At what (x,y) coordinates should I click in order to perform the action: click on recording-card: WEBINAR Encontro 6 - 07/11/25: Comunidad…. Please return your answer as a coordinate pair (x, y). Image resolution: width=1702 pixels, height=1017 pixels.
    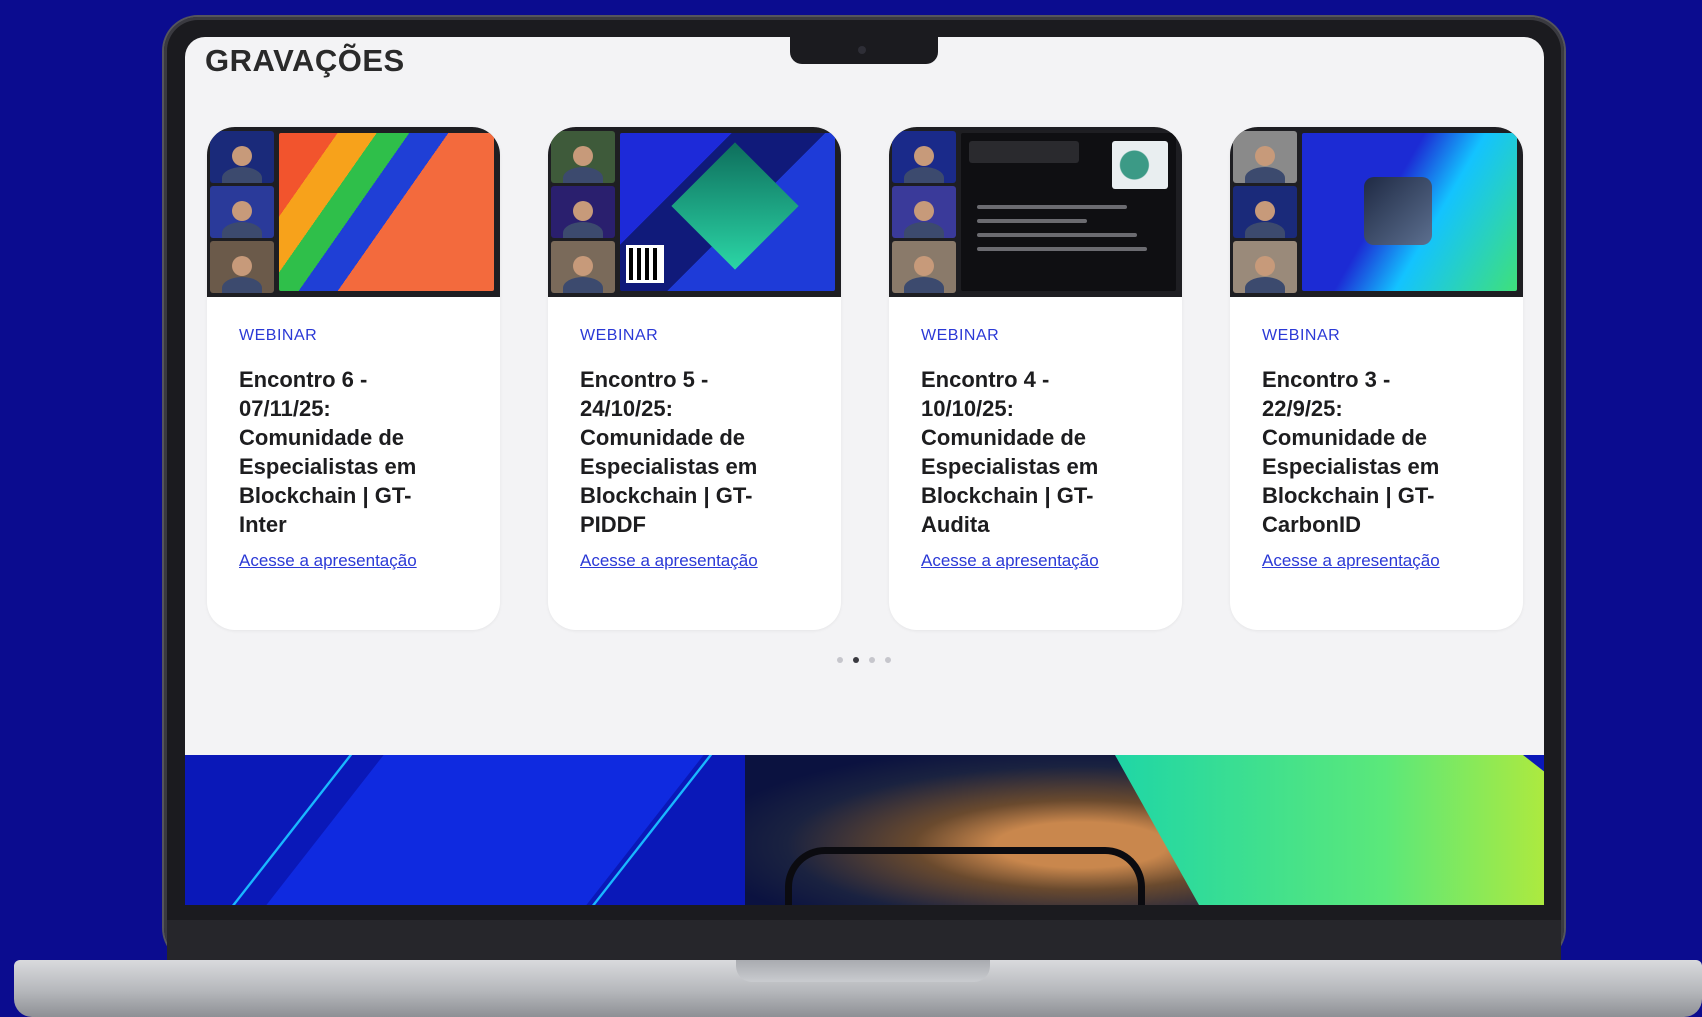
    Looking at the image, I should click on (353, 378).